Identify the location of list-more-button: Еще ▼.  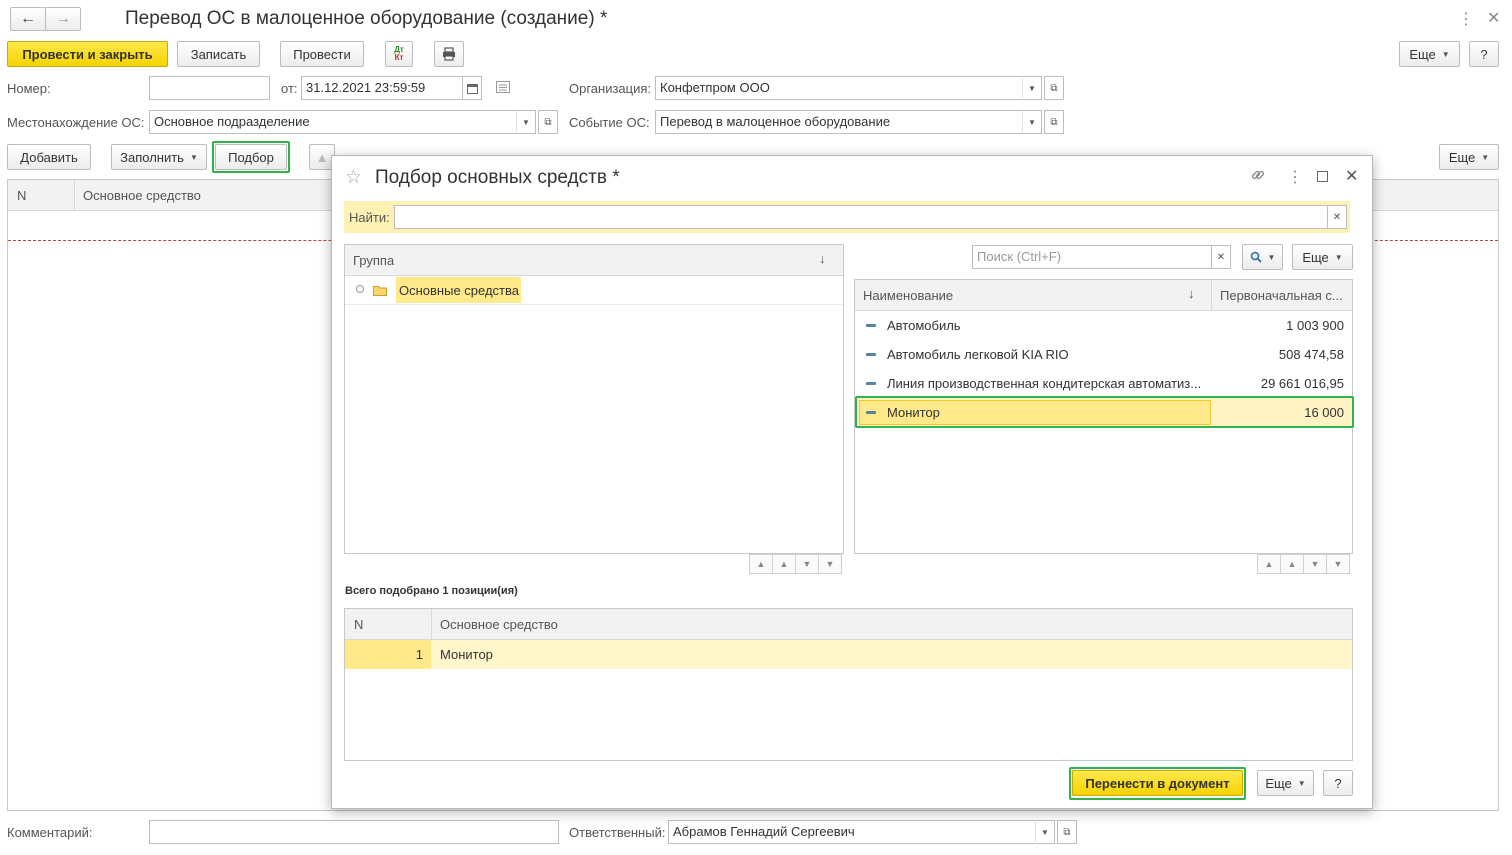
(1322, 257).